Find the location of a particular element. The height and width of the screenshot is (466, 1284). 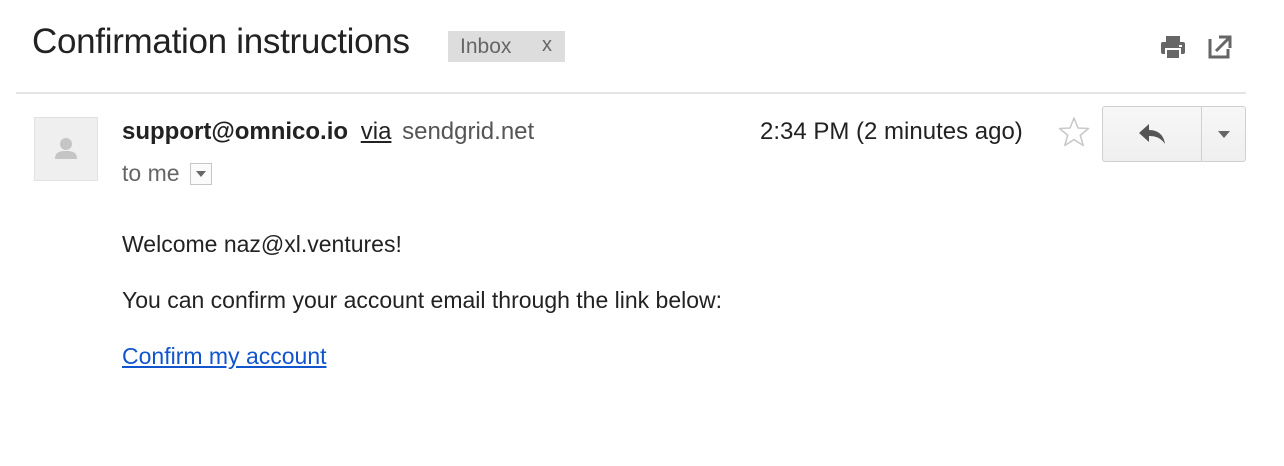

recipient-line: to me is located at coordinates (167, 173).